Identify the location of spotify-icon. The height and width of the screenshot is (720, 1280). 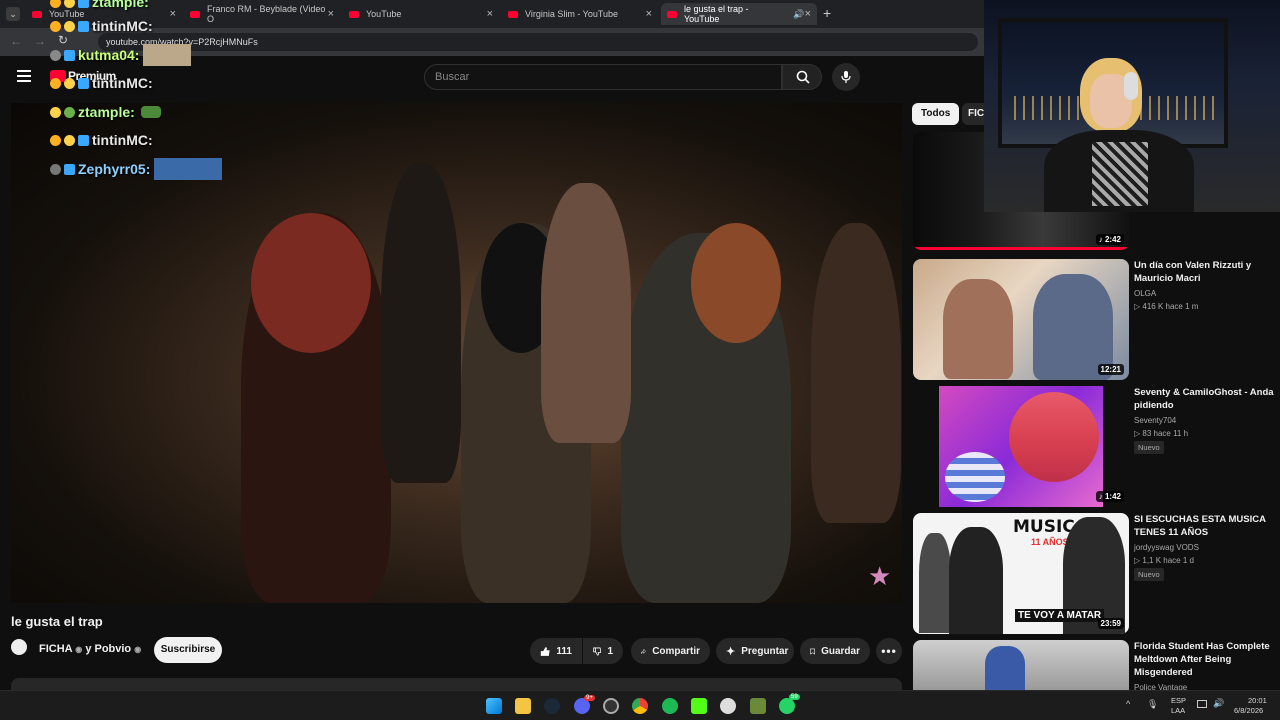
(670, 706).